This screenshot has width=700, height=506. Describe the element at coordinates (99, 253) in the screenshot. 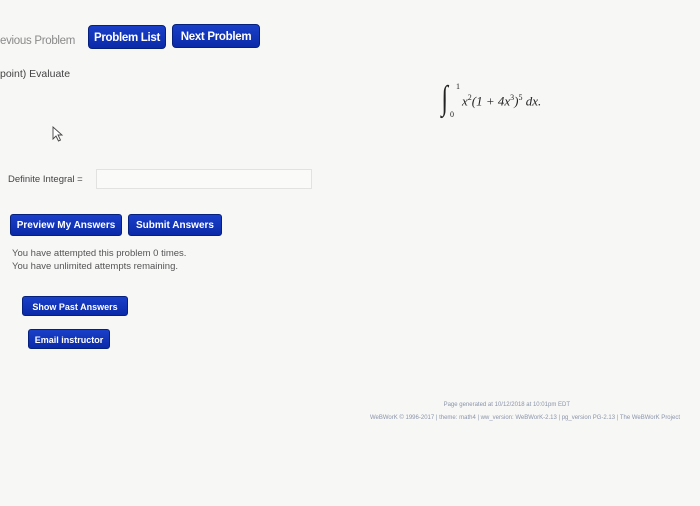

I see `attempts-text: You have attempted this problem 0 times.` at that location.